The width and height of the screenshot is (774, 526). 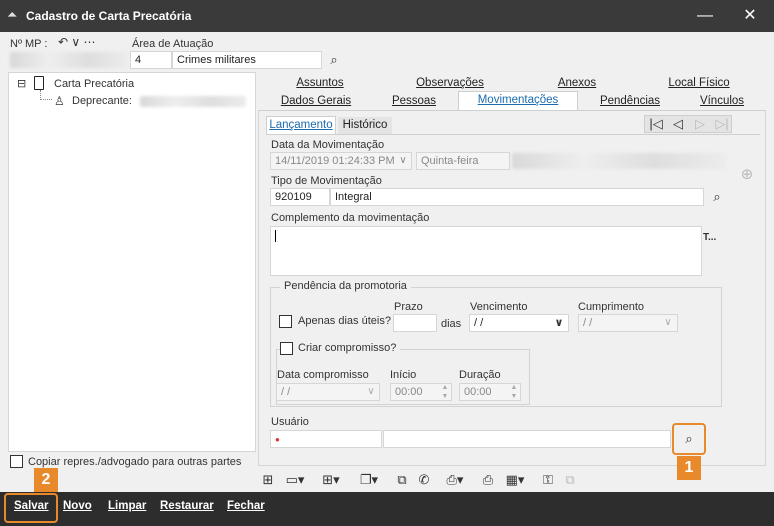 What do you see at coordinates (295, 480) in the screenshot?
I see `calendar-window-icon: ▭▾` at bounding box center [295, 480].